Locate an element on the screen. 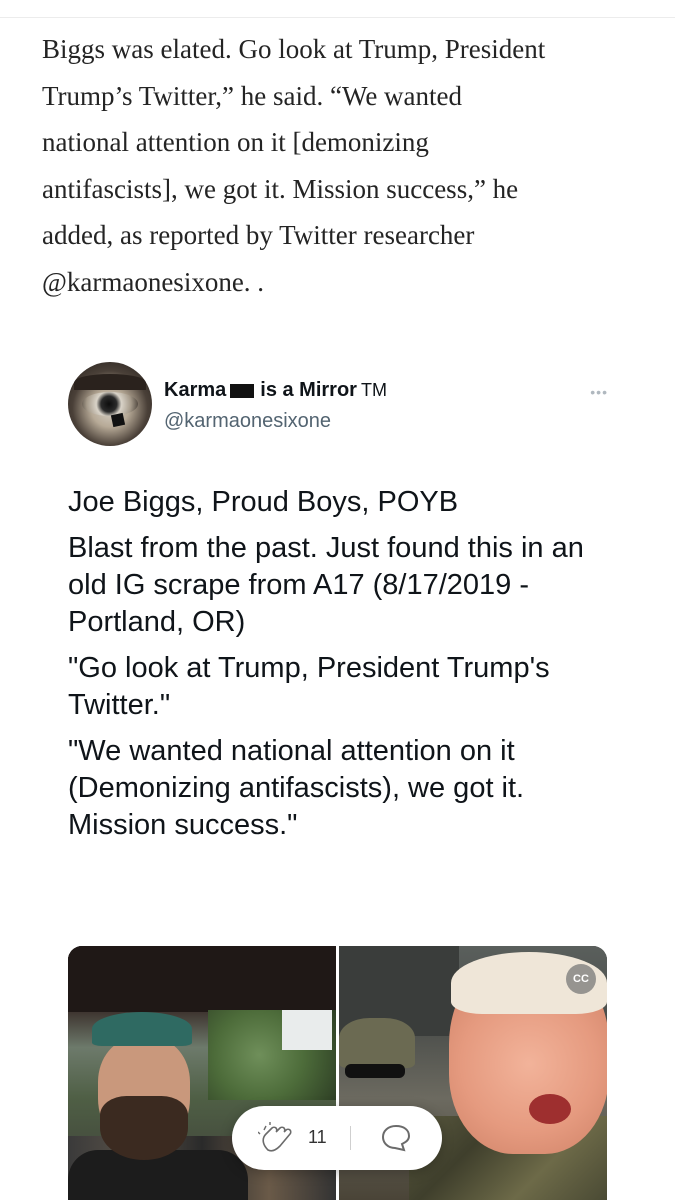 The height and width of the screenshot is (1200, 675). display-name-part2: is a Mirror is located at coordinates (308, 390).